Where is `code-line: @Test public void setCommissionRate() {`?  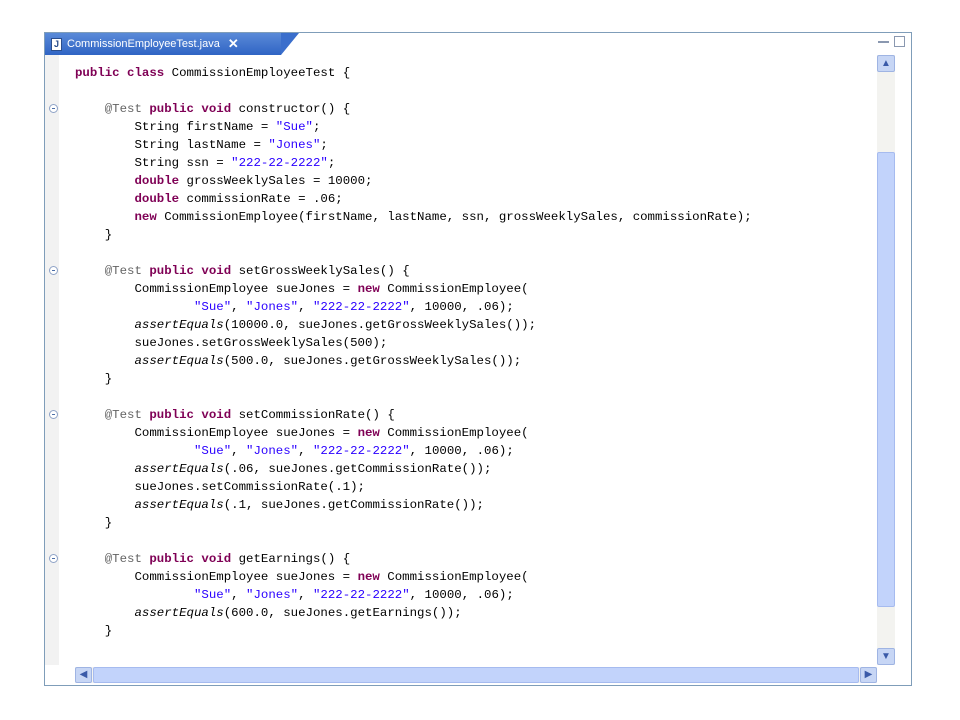 code-line: @Test public void setCommissionRate() { is located at coordinates (413, 415).